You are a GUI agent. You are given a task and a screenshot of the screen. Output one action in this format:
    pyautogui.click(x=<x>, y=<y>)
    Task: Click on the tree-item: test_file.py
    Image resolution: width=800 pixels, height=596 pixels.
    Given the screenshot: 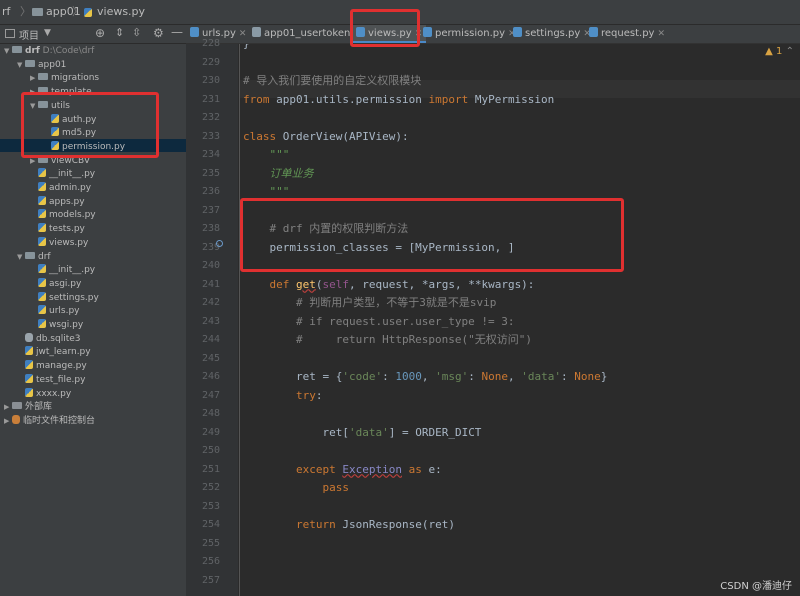 What is the action you would take?
    pyautogui.click(x=51, y=380)
    